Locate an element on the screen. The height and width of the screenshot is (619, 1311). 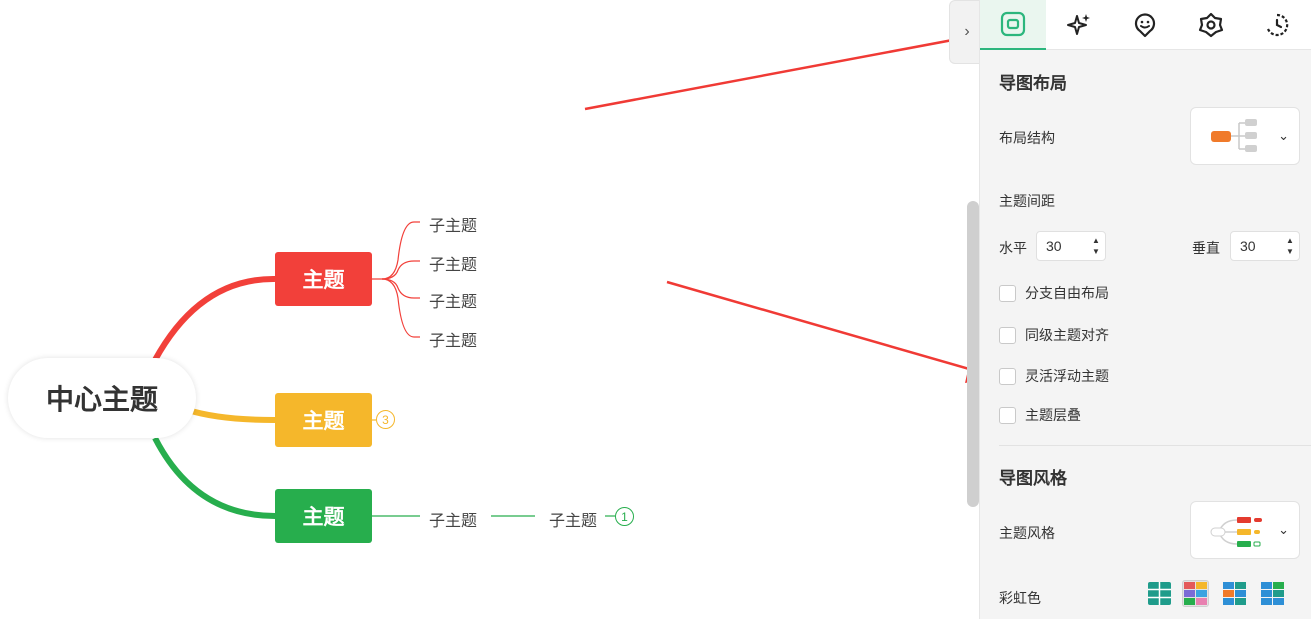
layout-structure-select: ⌄ is located at coordinates (1245, 136).